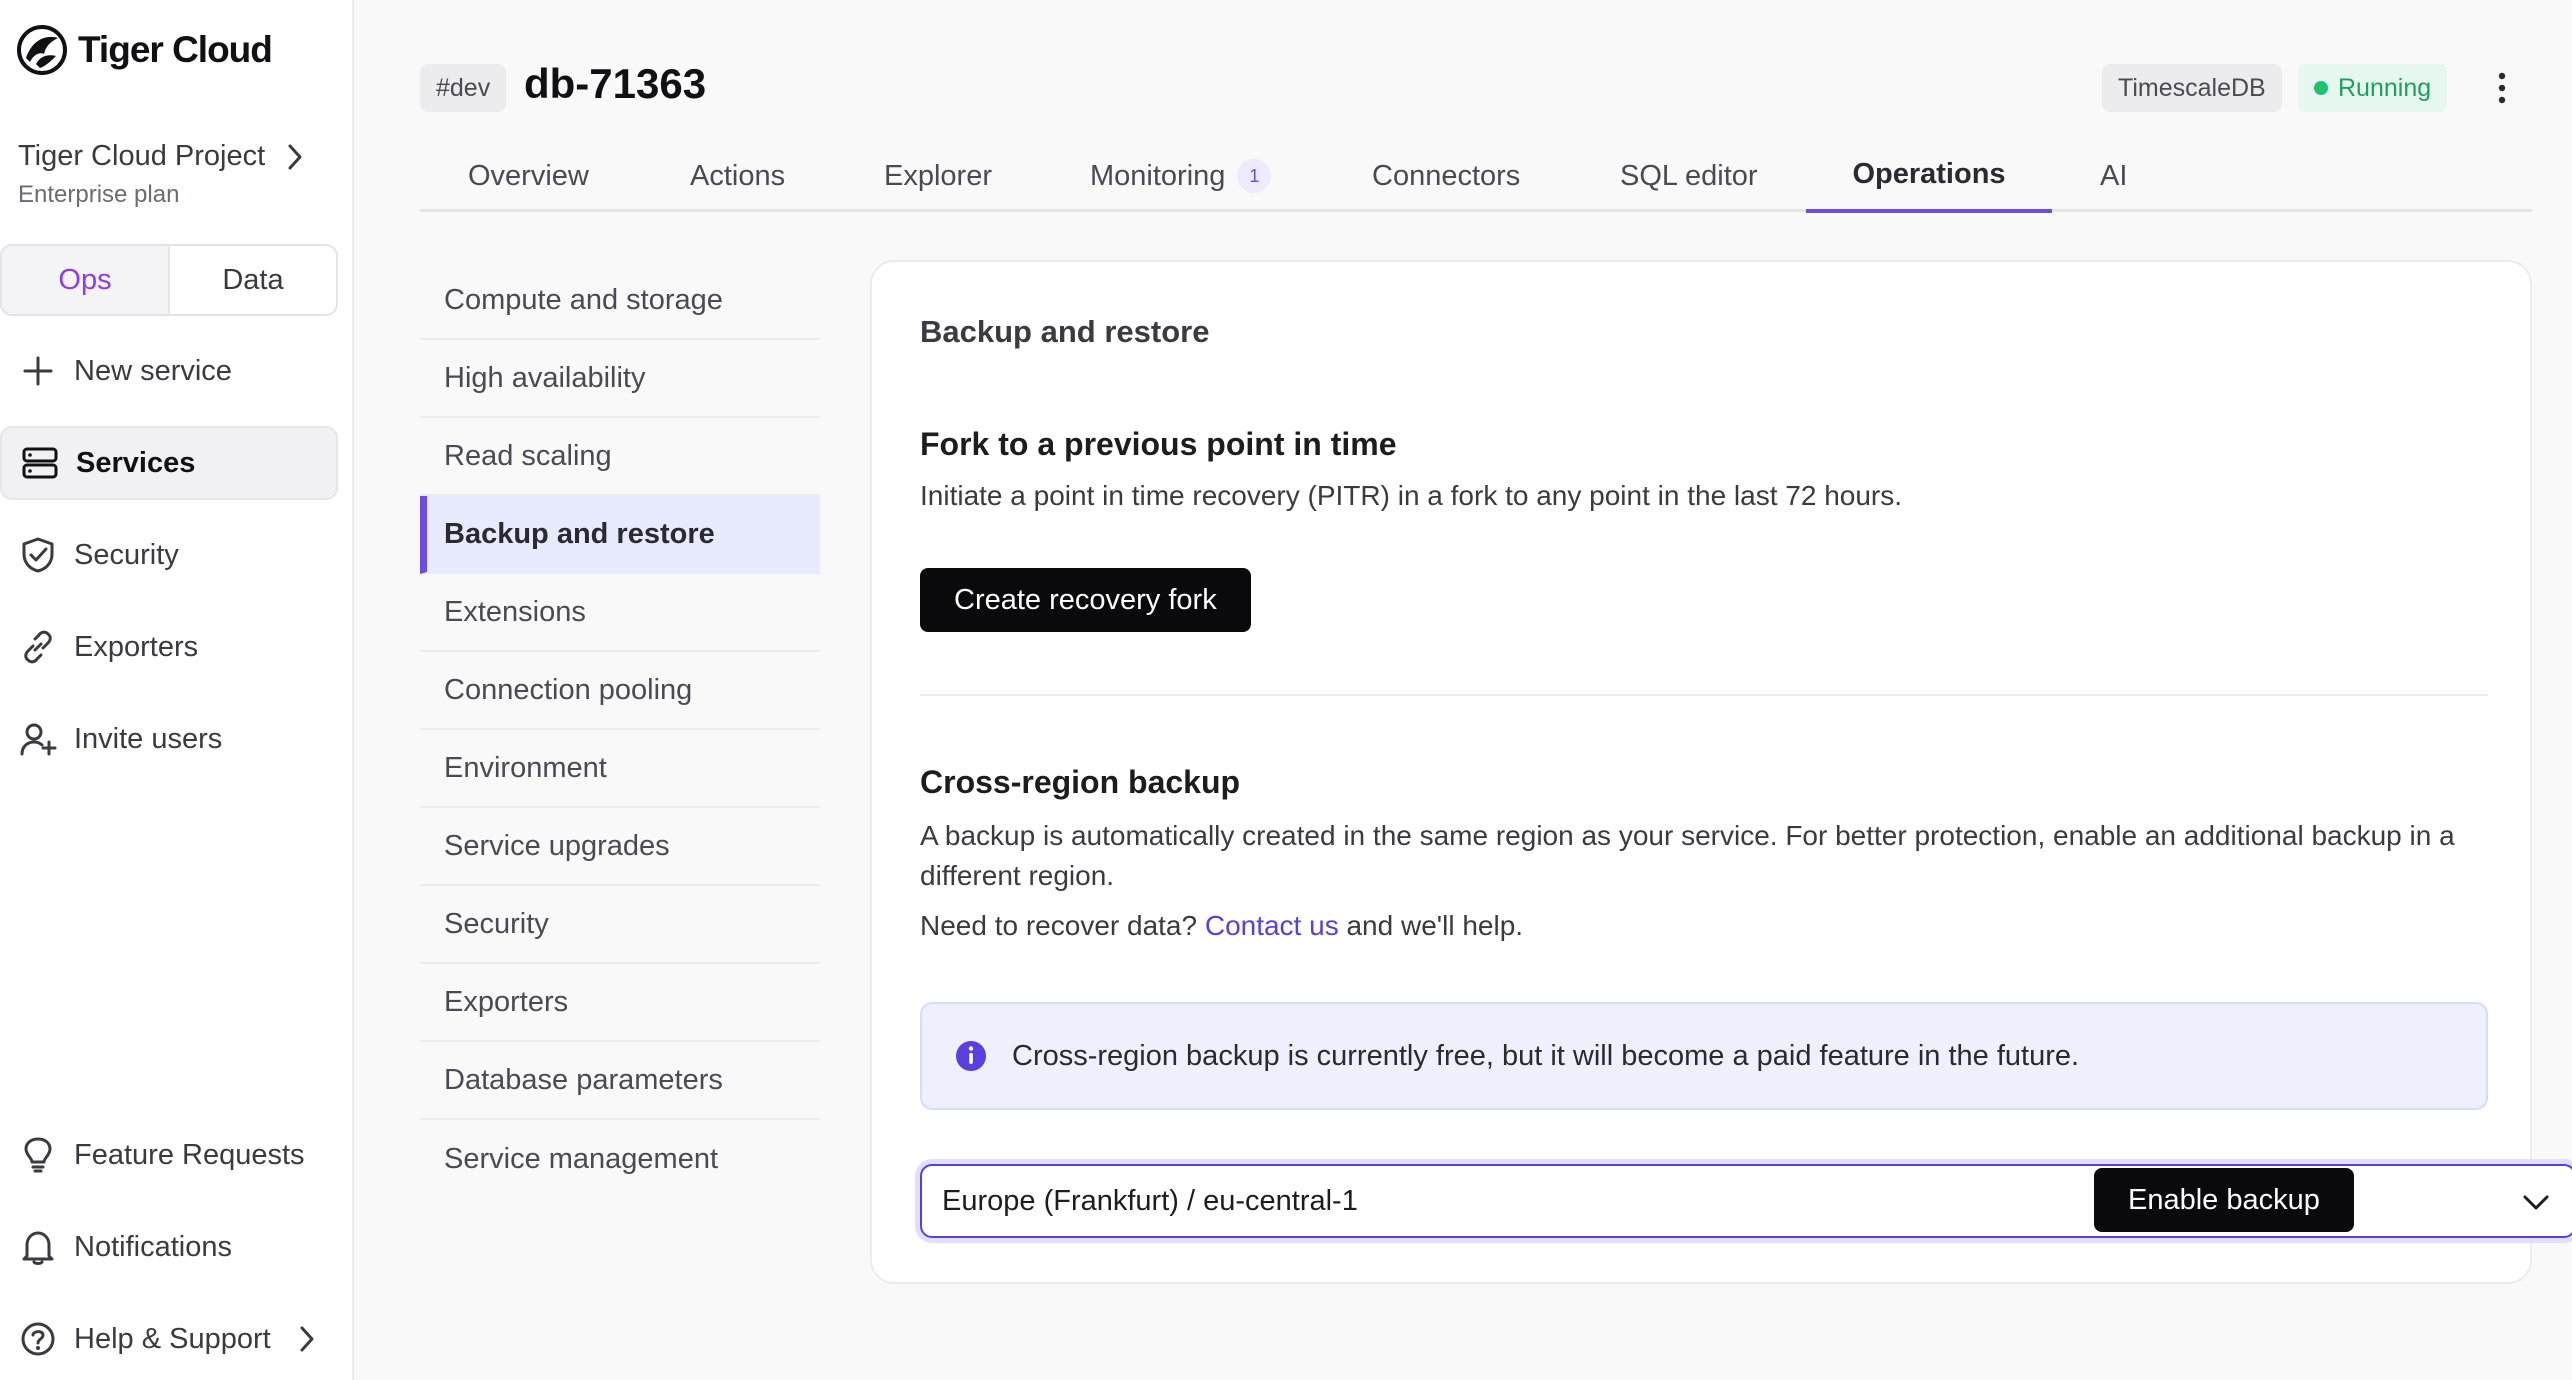 The image size is (2572, 1380). I want to click on status-text: Running, so click(2385, 87).